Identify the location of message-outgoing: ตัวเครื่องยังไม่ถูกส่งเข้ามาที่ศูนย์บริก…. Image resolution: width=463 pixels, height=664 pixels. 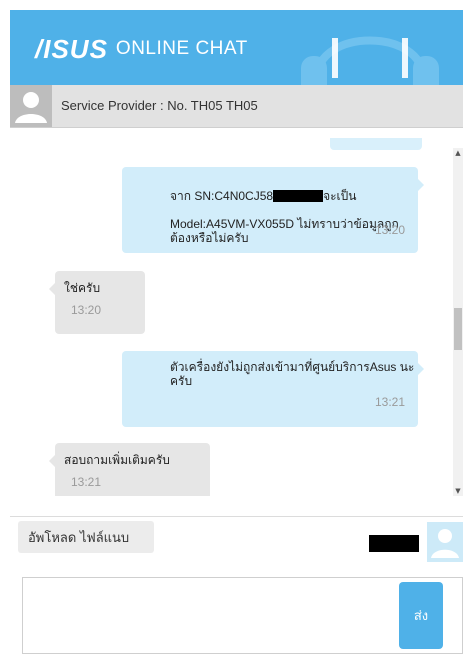
(273, 389).